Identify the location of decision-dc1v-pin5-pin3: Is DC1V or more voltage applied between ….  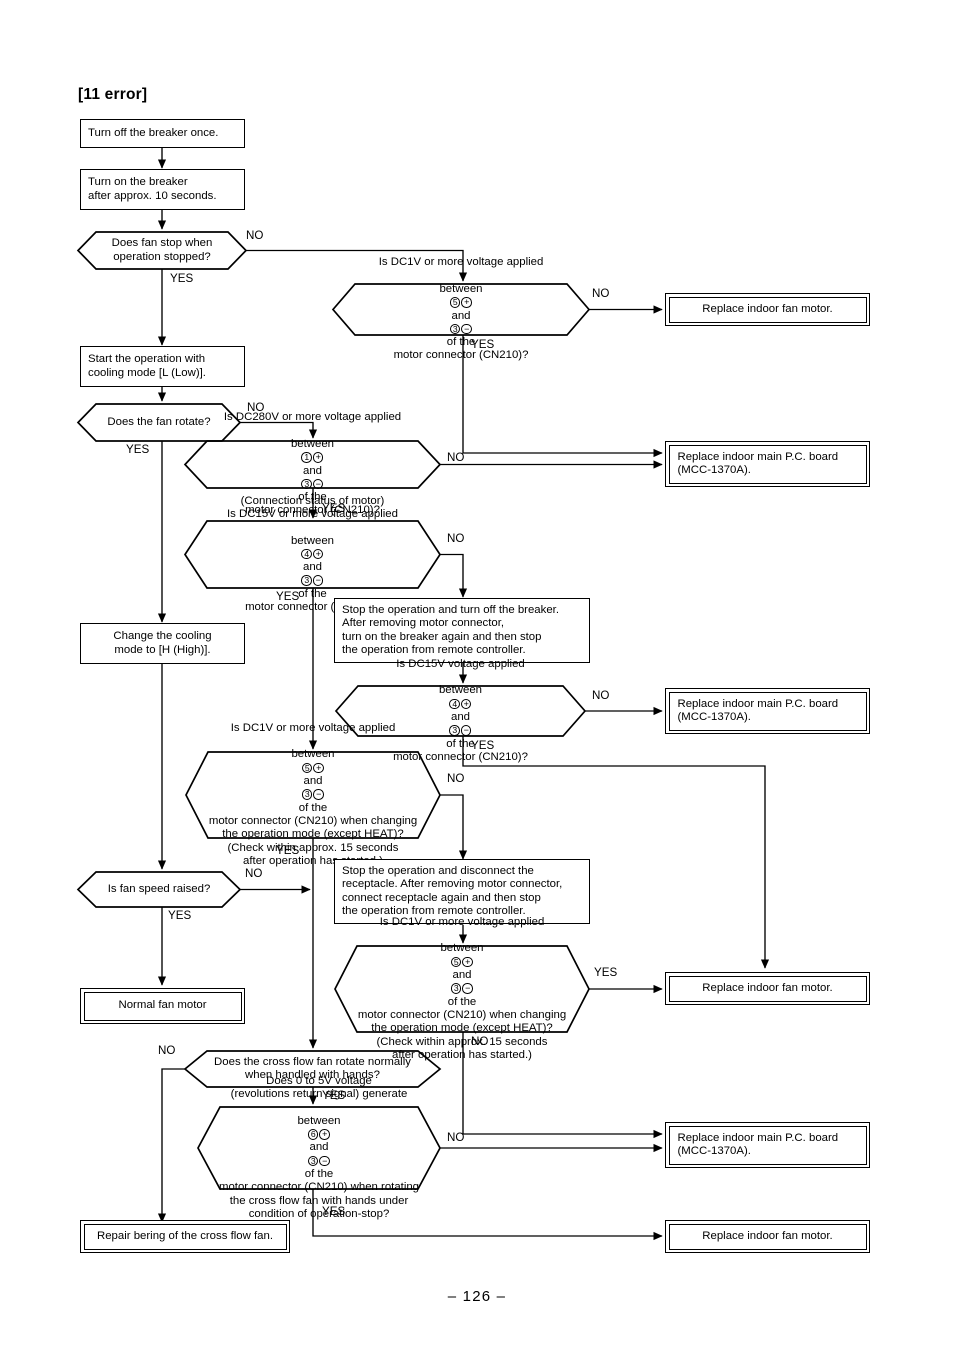
(461, 308).